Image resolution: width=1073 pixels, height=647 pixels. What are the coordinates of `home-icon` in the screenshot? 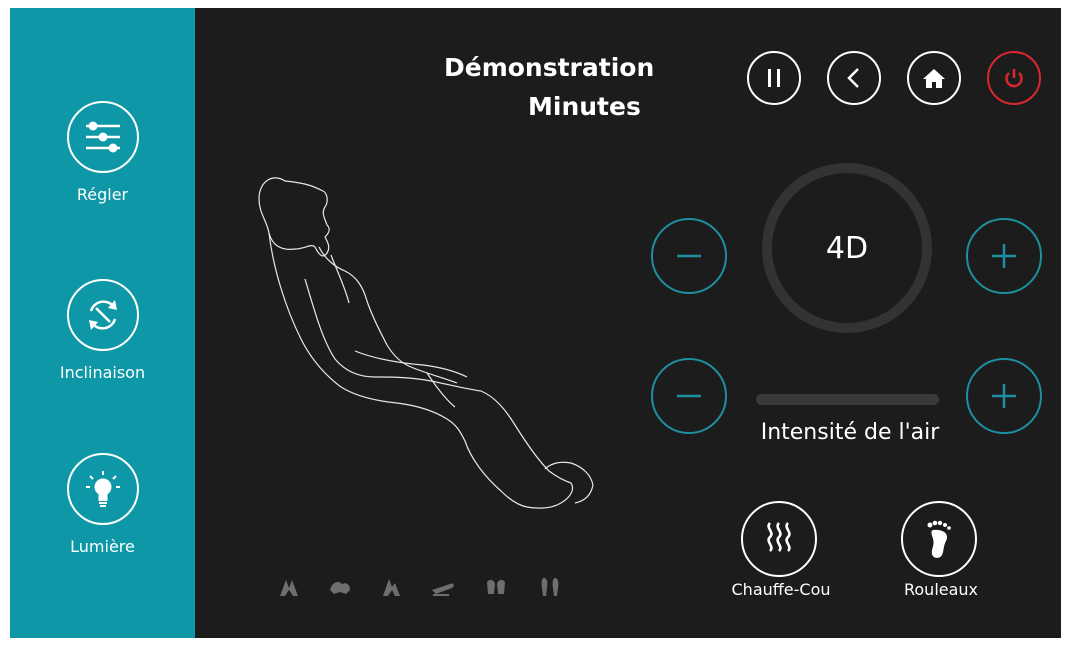 It's located at (934, 78).